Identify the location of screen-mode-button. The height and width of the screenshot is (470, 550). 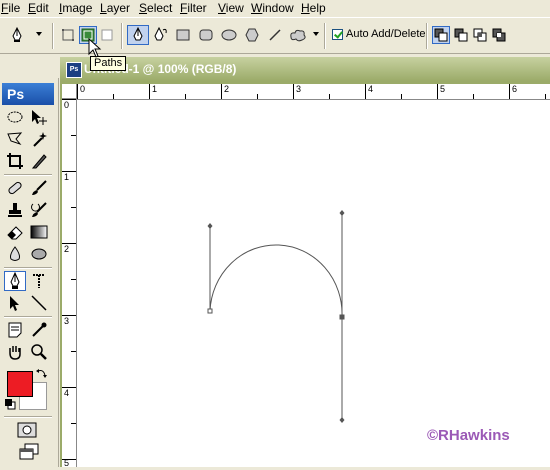
(29, 452).